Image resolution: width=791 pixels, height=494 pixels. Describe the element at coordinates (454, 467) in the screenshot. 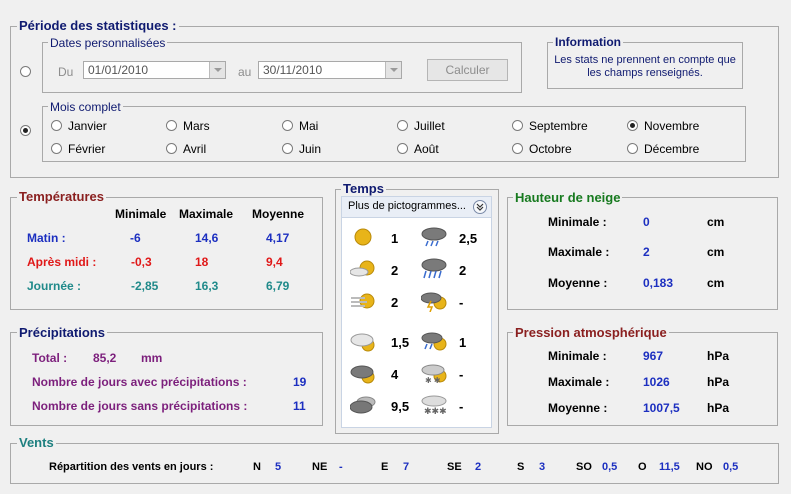

I see `wind-dir-se: SE` at that location.